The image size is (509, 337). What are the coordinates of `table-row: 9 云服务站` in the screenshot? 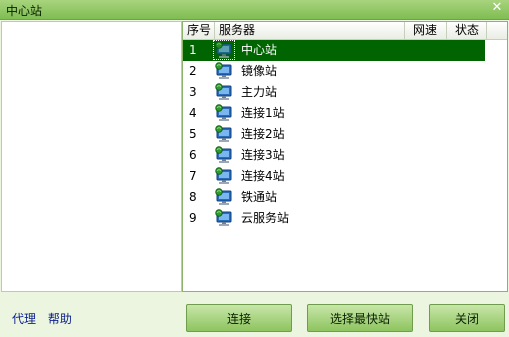 It's located at (345, 218).